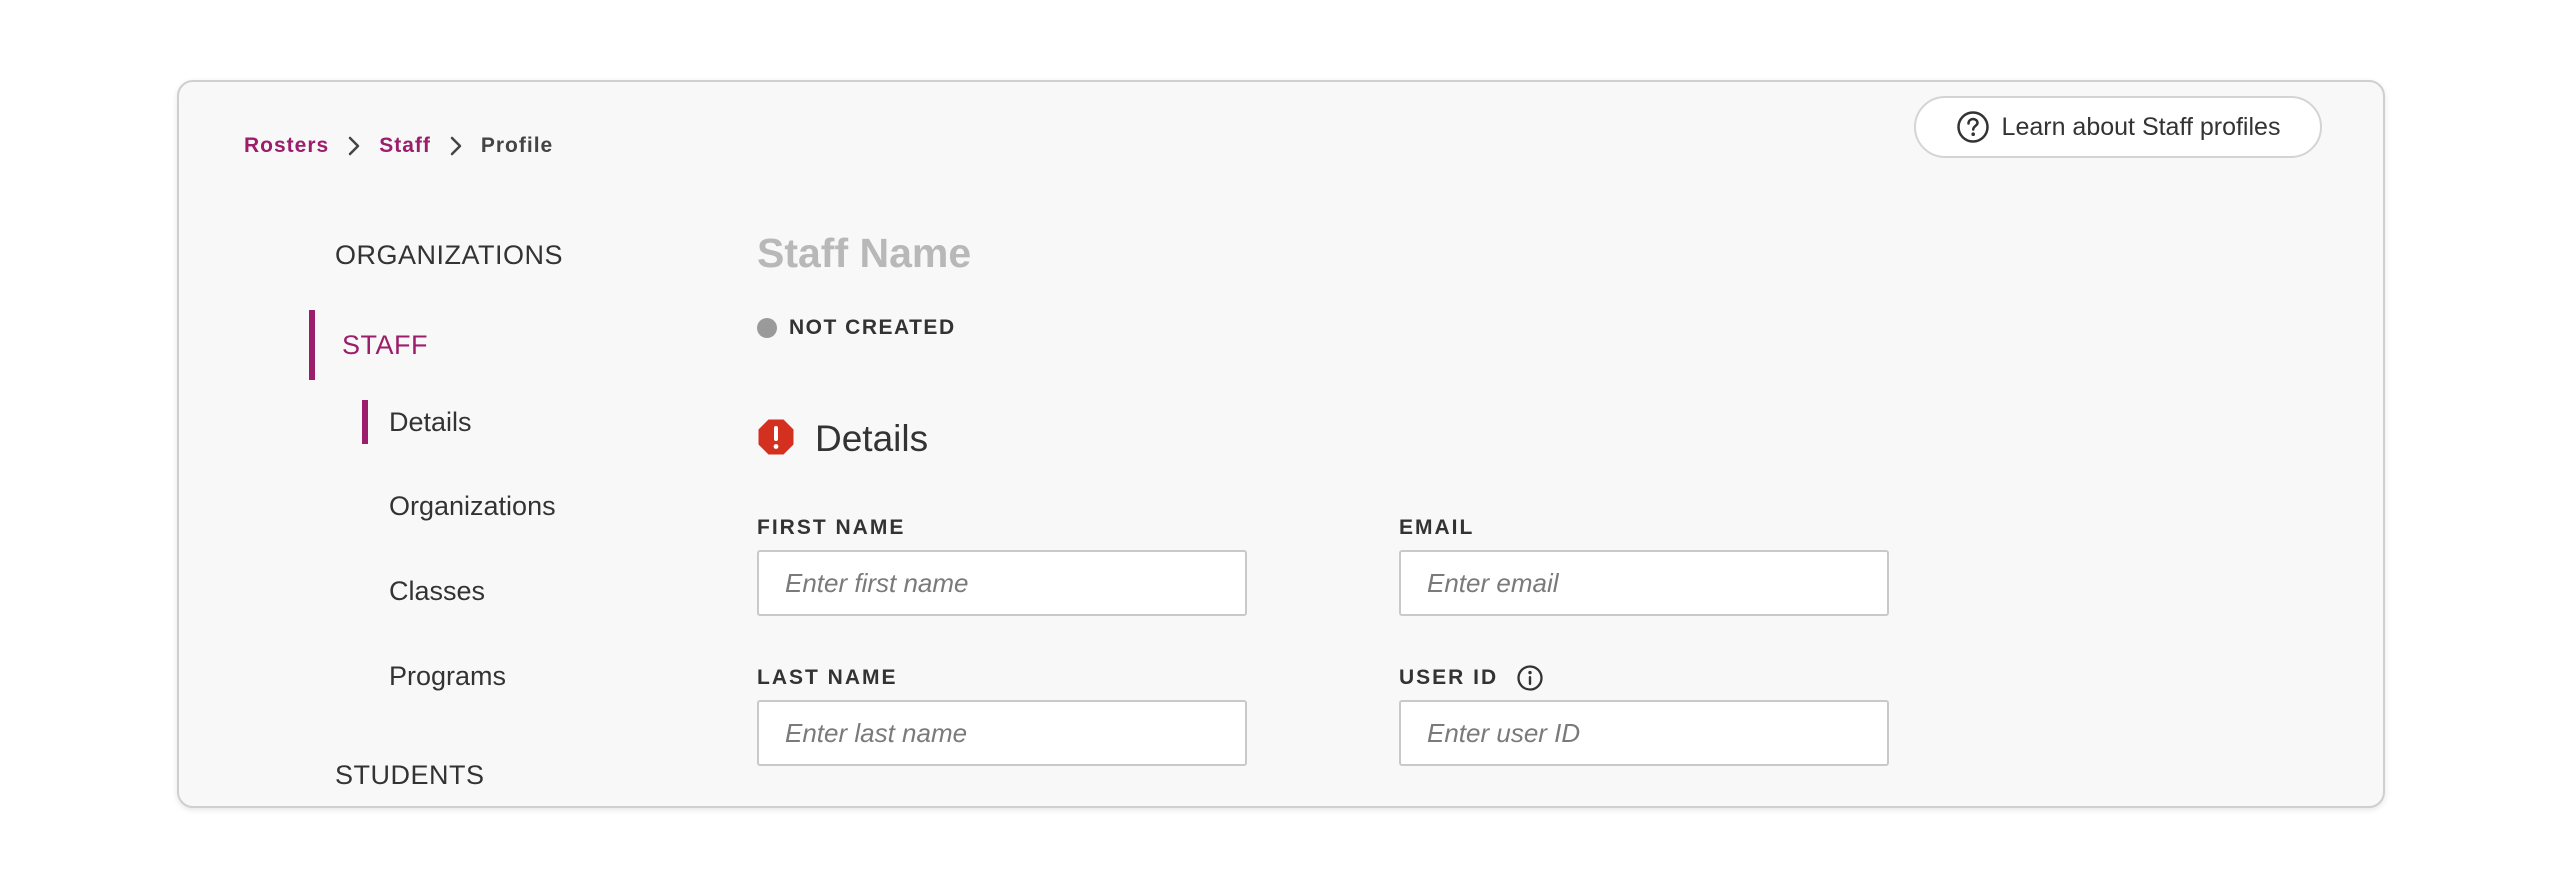 This screenshot has width=2560, height=890. Describe the element at coordinates (1437, 527) in the screenshot. I see `email-label: EMAIL` at that location.